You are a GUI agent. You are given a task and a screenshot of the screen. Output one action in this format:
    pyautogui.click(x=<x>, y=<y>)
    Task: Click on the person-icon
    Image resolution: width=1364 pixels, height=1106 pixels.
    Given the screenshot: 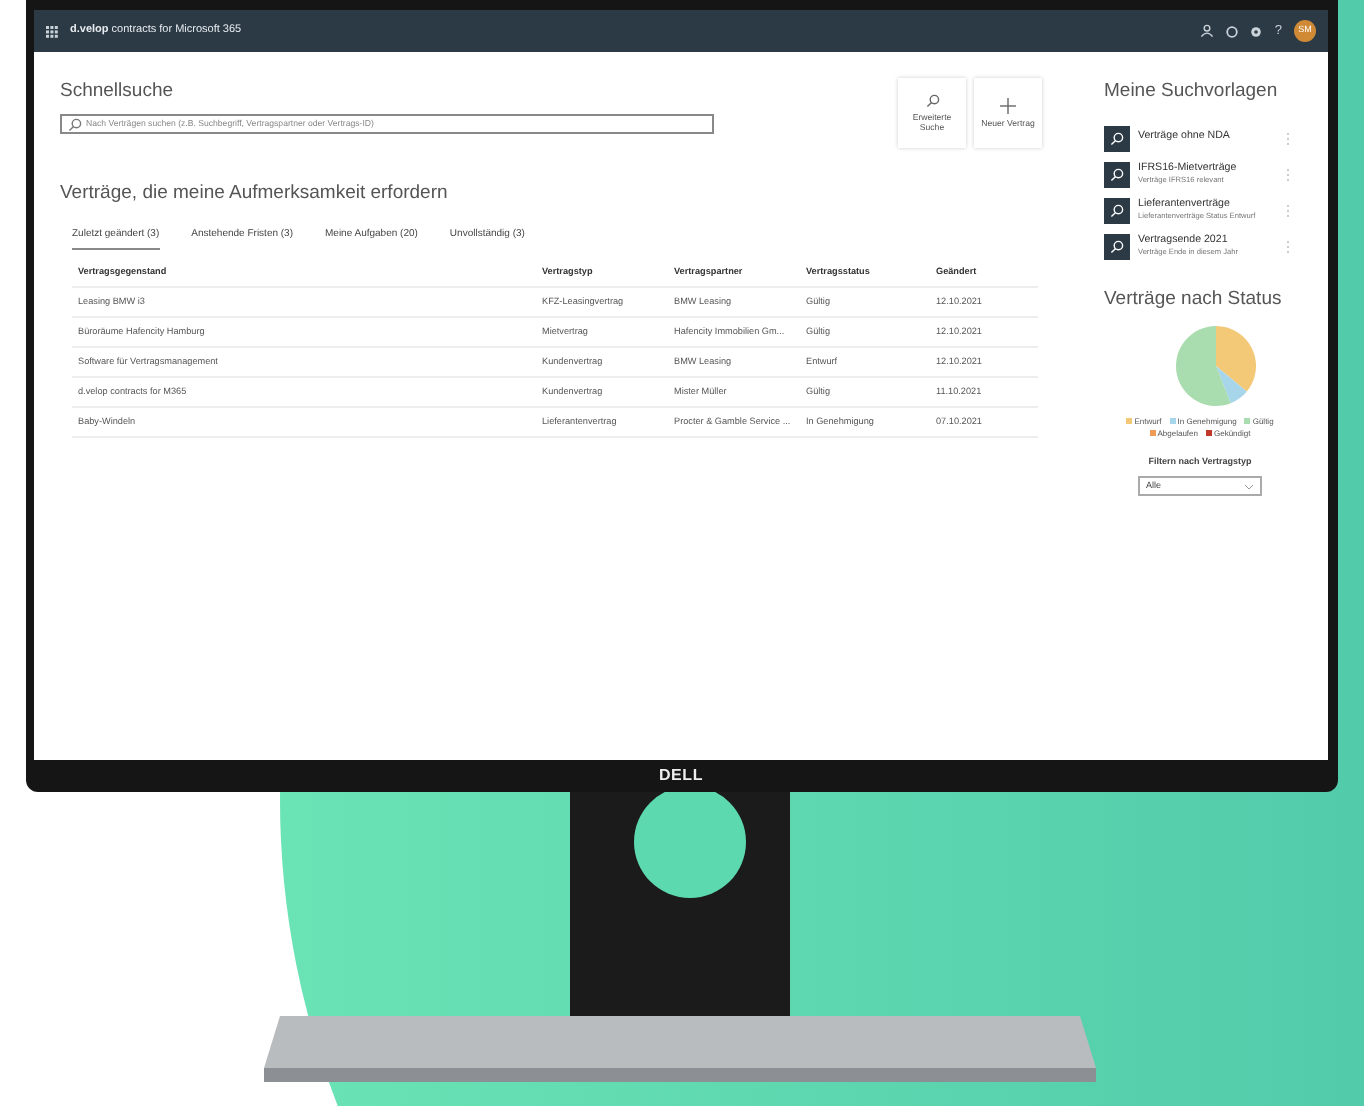 What is the action you would take?
    pyautogui.click(x=1207, y=31)
    